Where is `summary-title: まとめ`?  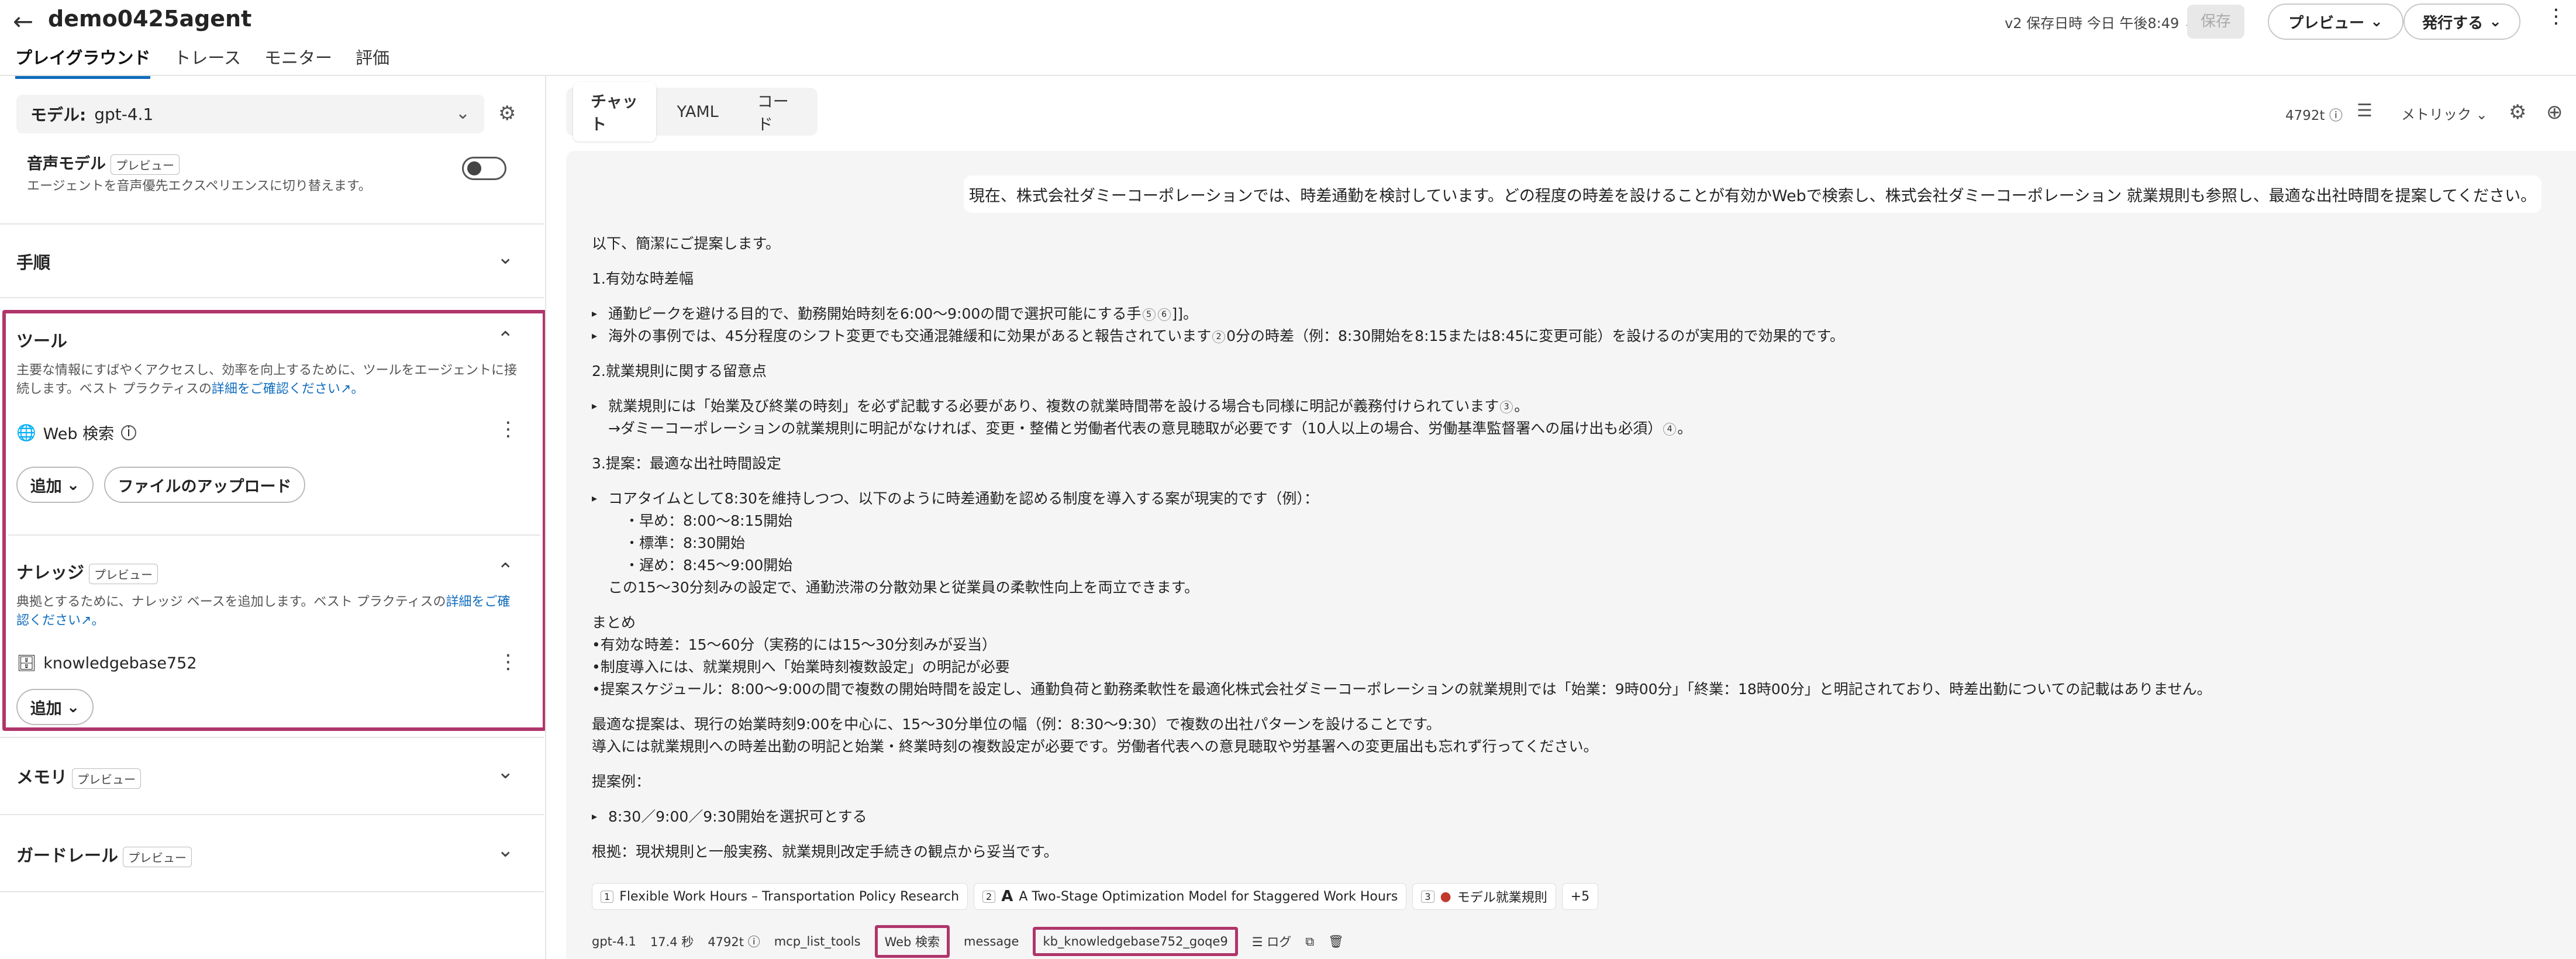 summary-title: まとめ is located at coordinates (614, 622).